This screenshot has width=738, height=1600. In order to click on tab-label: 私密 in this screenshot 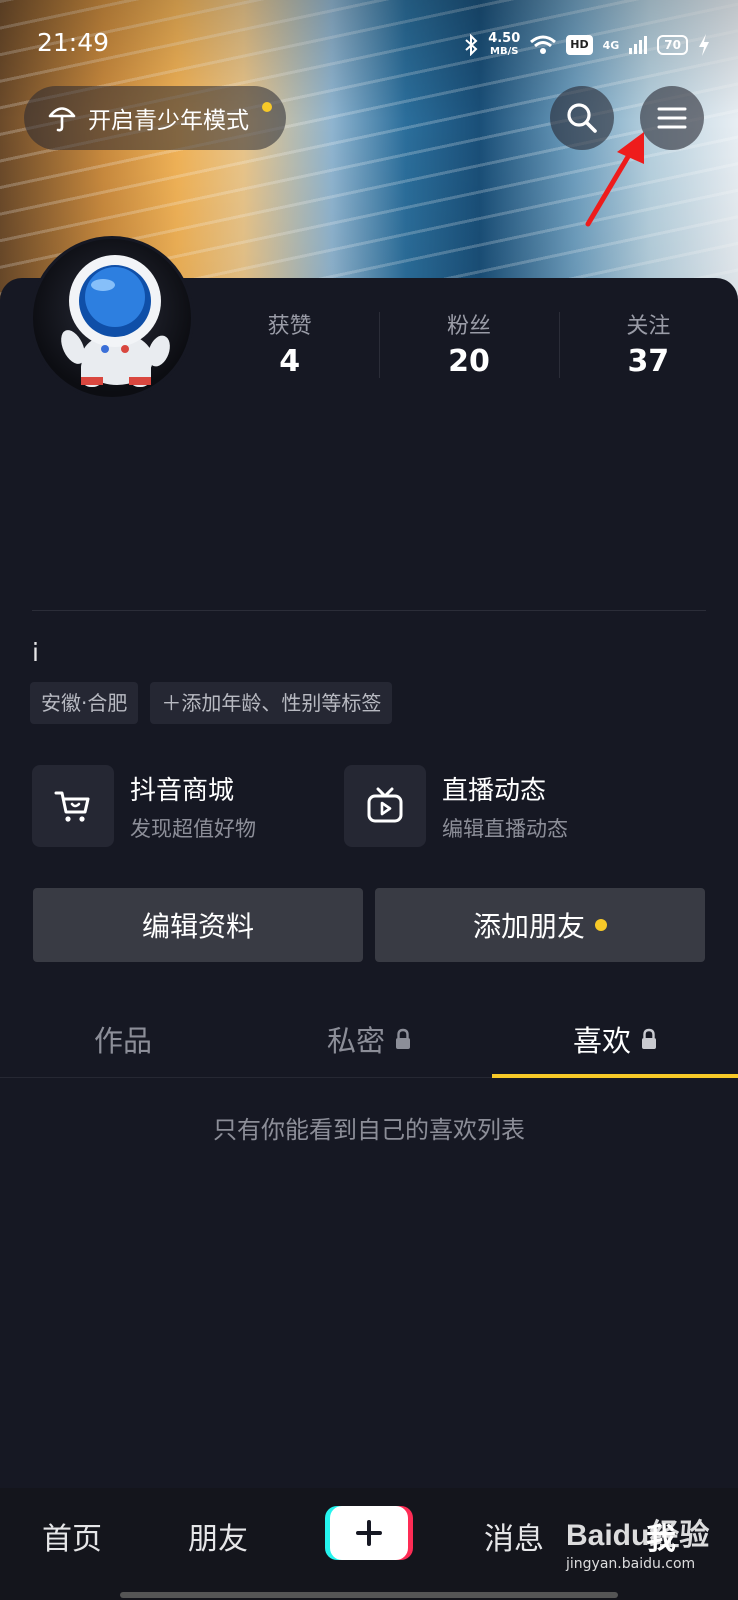, I will do `click(355, 1041)`.